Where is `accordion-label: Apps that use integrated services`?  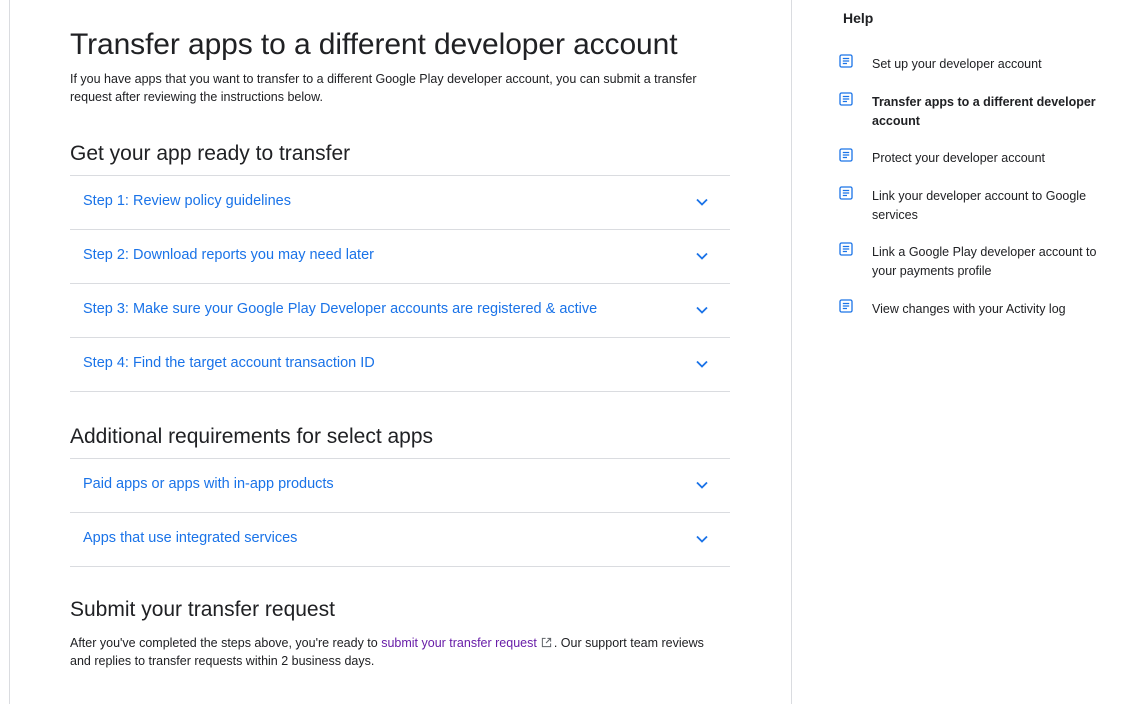
accordion-label: Apps that use integrated services is located at coordinates (190, 538).